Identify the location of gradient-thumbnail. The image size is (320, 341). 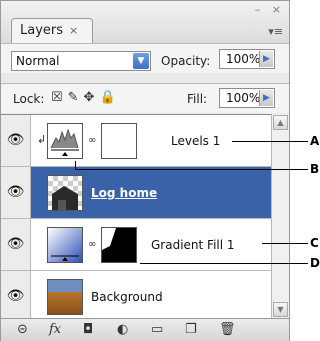
(65, 245).